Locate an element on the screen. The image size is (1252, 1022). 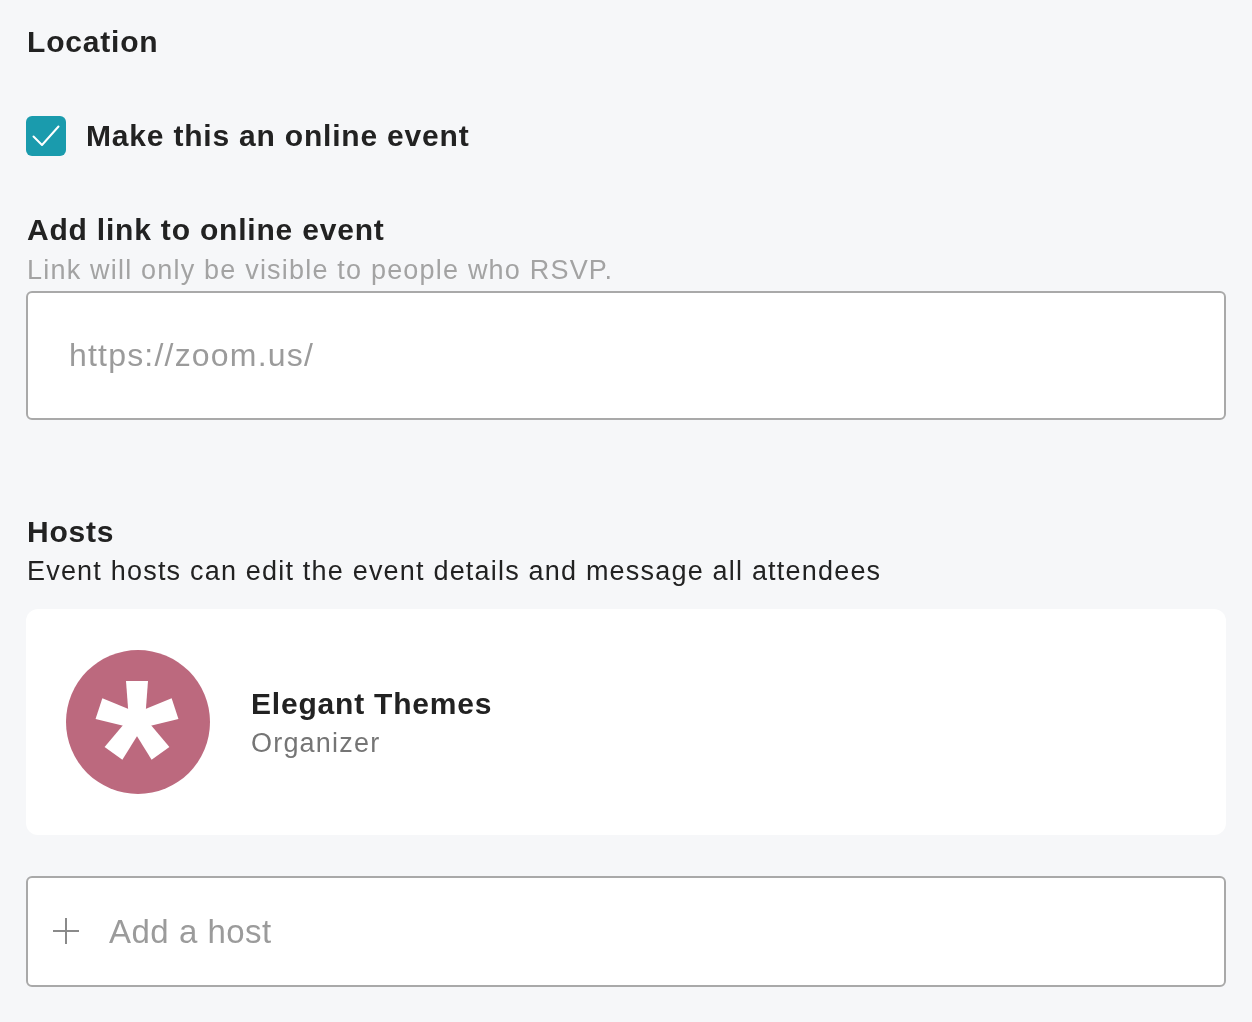
host-name: Elegant Themes is located at coordinates (372, 704).